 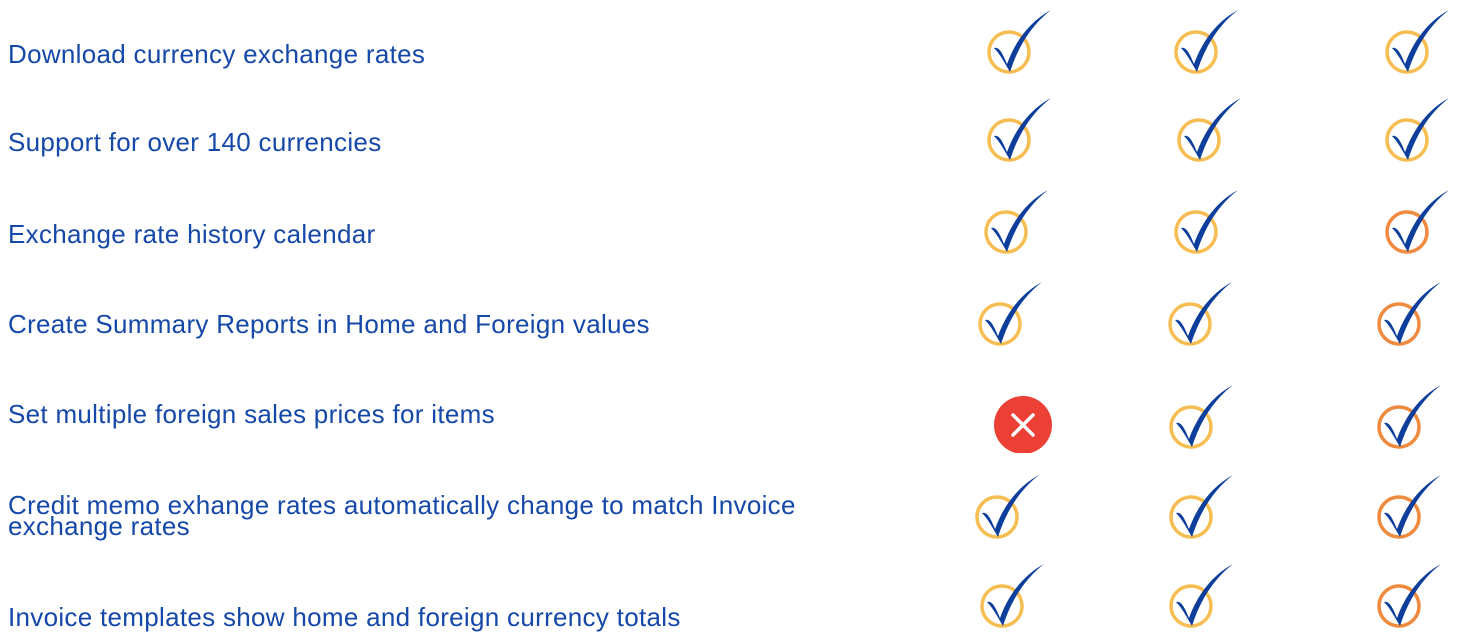 I want to click on feature-label: Exchange rate history calendar, so click(x=192, y=234).